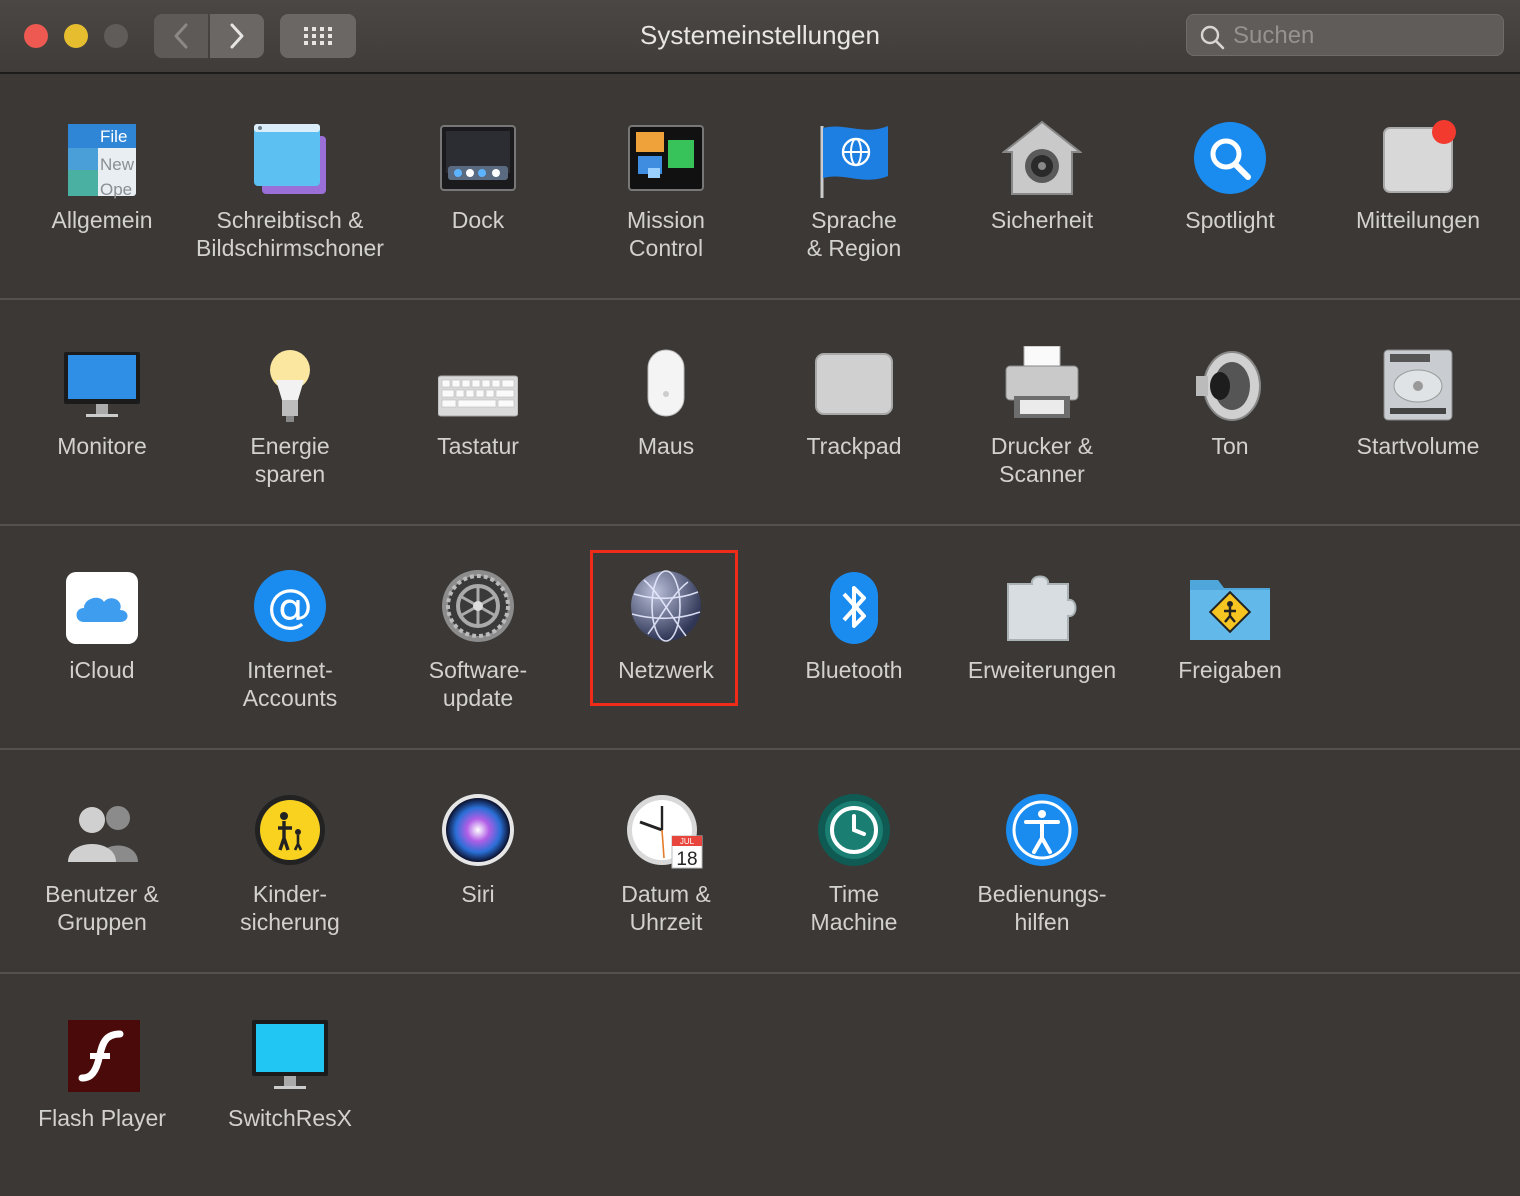 The width and height of the screenshot is (1520, 1196). What do you see at coordinates (102, 608) in the screenshot?
I see `icloud-icon` at bounding box center [102, 608].